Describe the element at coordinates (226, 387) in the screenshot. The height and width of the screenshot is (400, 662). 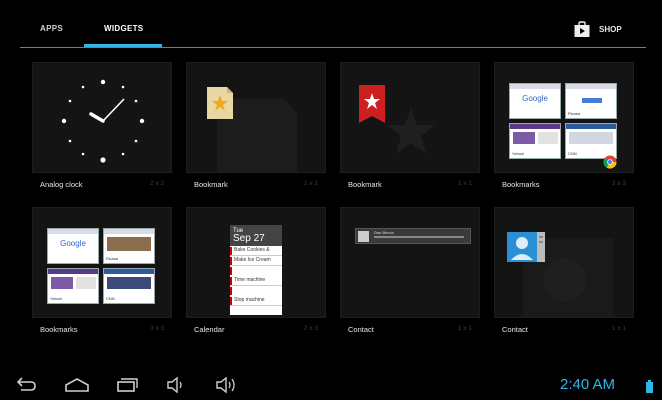
I see `volume-up-icon` at that location.